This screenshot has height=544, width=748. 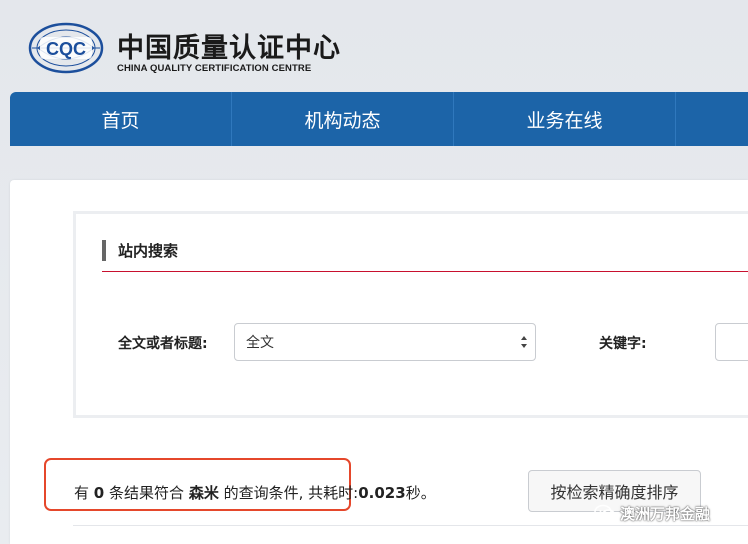 I want to click on wechat-icon, so click(x=605, y=512).